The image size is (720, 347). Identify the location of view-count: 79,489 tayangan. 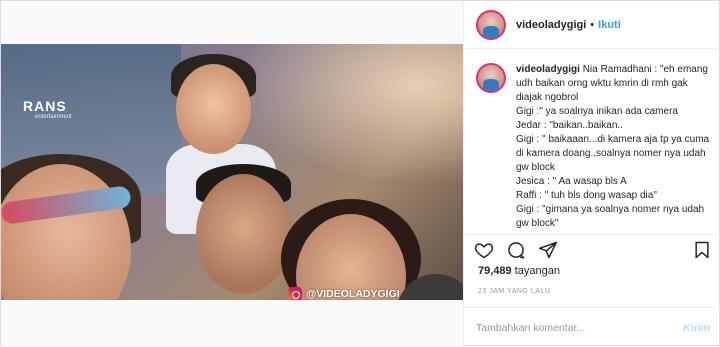
(519, 271).